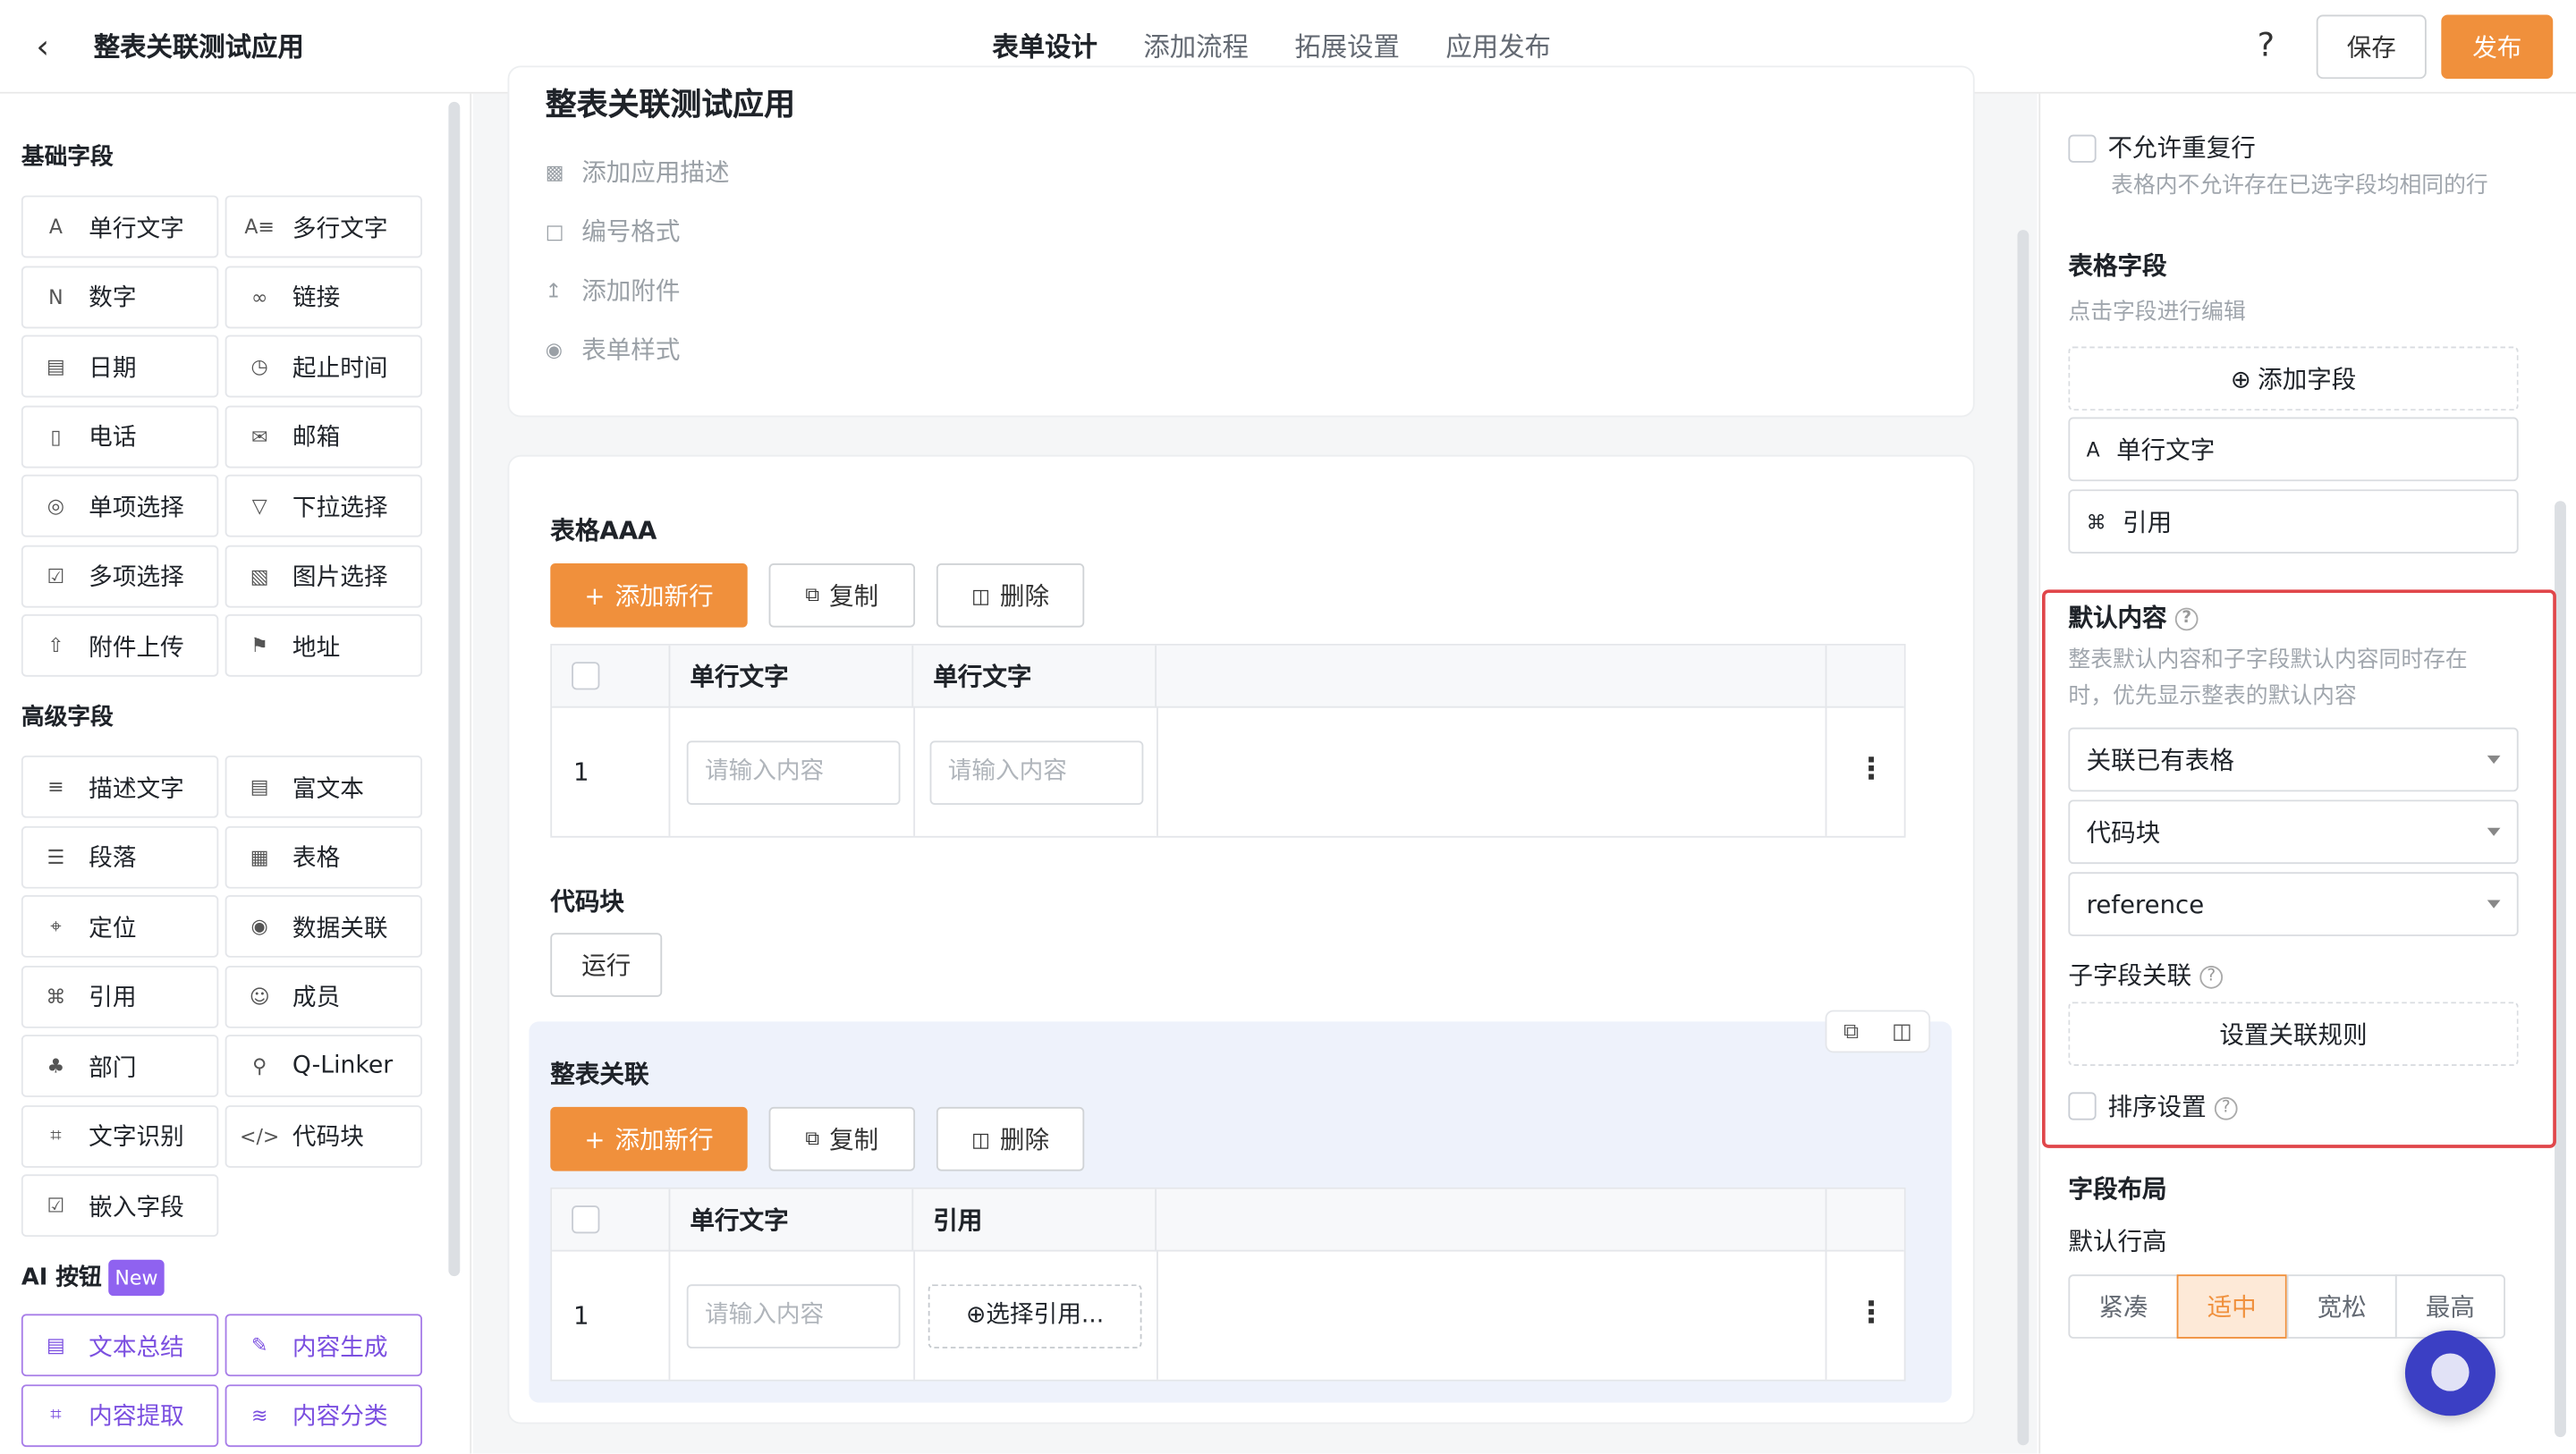 This screenshot has height=1454, width=2576. I want to click on sort-settings-label: 排序设置?, so click(2172, 1107).